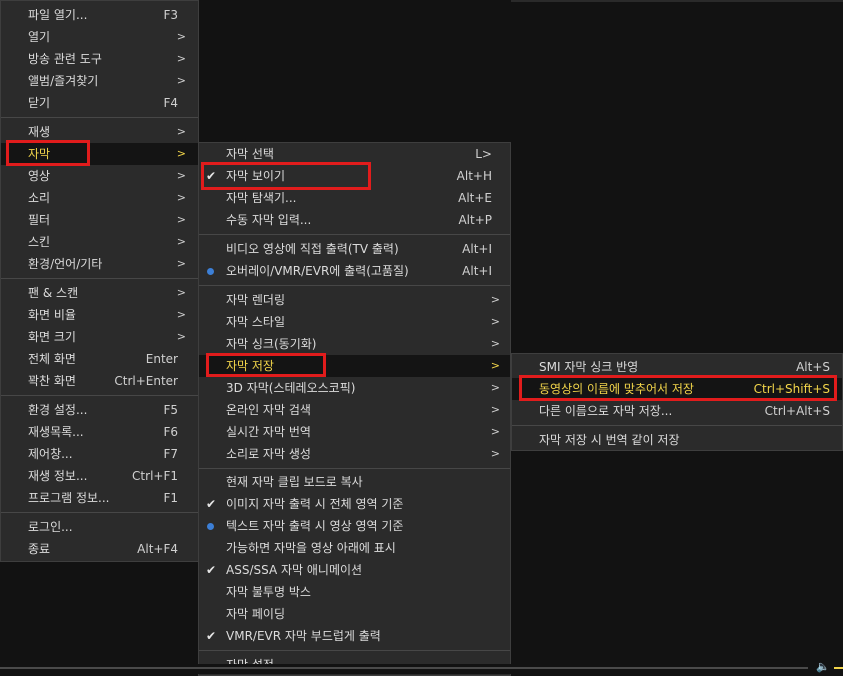  Describe the element at coordinates (354, 322) in the screenshot. I see `menu-item-subtitle-style: 자막 스타일 >` at that location.